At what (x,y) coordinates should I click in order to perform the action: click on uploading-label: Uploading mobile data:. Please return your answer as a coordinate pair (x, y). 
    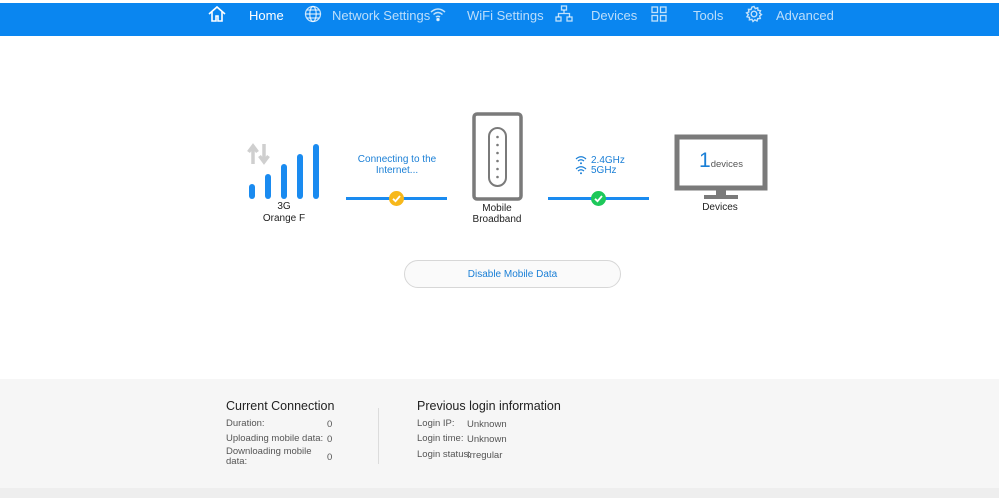
    Looking at the image, I should click on (275, 438).